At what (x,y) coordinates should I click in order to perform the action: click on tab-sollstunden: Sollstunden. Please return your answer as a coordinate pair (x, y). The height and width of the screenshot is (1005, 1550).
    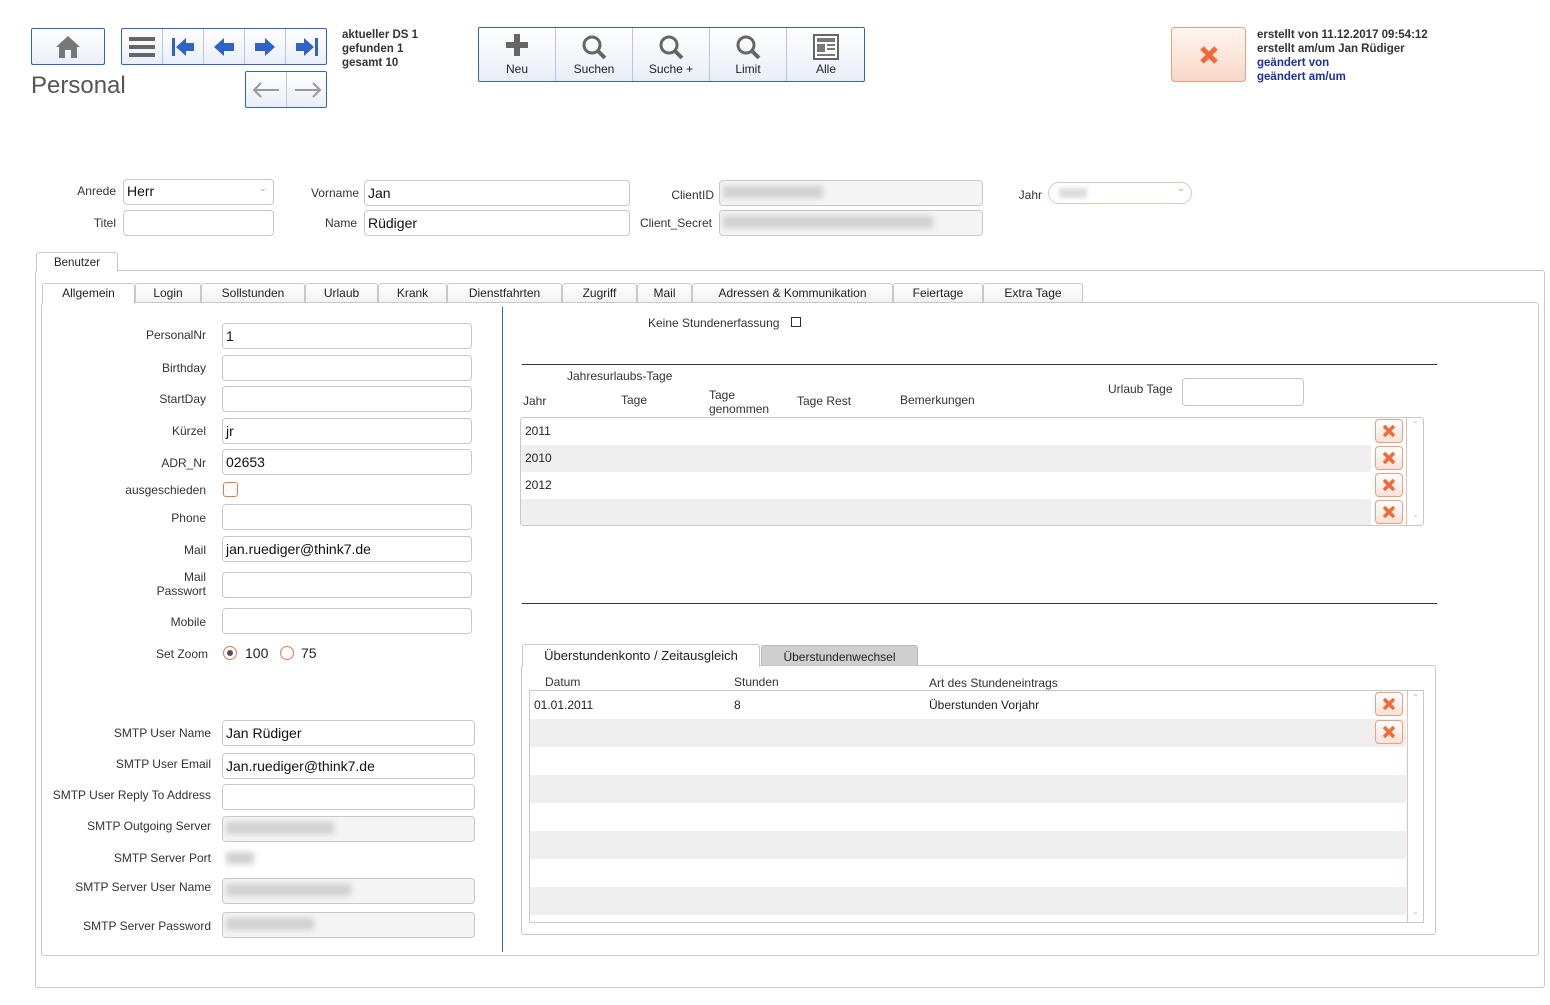
    Looking at the image, I should click on (253, 293).